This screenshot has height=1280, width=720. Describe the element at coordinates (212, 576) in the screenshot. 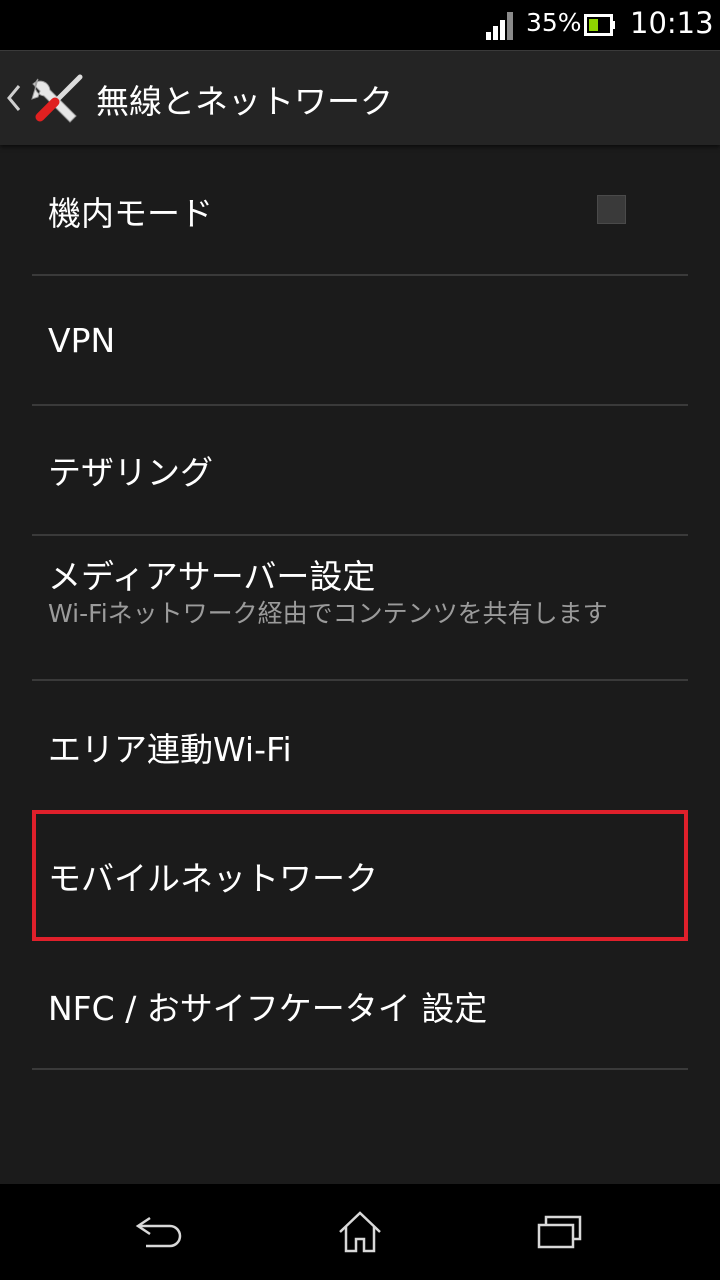

I see `setting-title: メディアサーバー設定` at that location.